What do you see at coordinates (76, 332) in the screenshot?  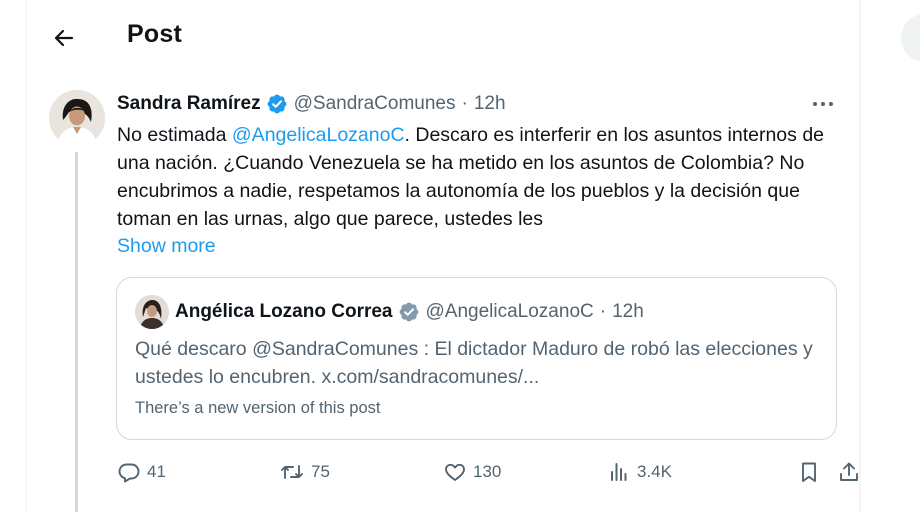 I see `thread-line` at bounding box center [76, 332].